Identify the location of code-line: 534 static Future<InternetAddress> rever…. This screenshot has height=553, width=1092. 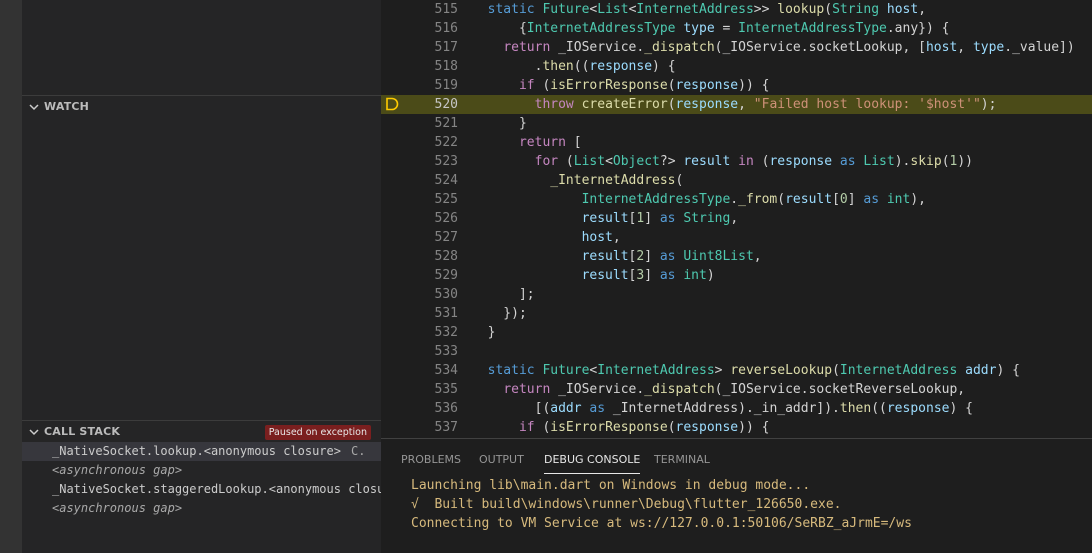
(736, 370).